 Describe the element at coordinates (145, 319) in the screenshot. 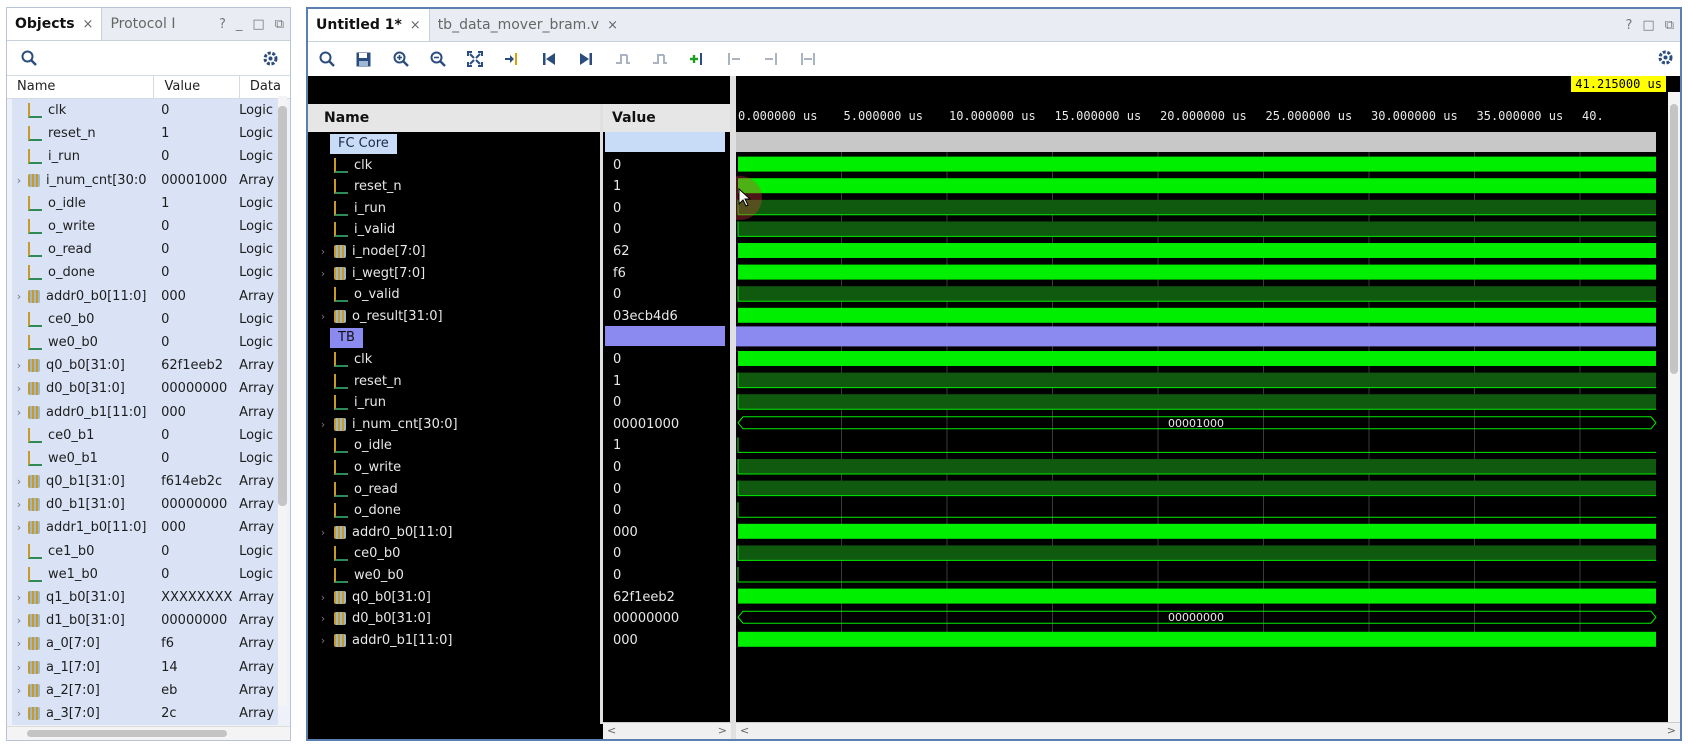

I see `object-row: ce0_b0 0 Logic` at that location.